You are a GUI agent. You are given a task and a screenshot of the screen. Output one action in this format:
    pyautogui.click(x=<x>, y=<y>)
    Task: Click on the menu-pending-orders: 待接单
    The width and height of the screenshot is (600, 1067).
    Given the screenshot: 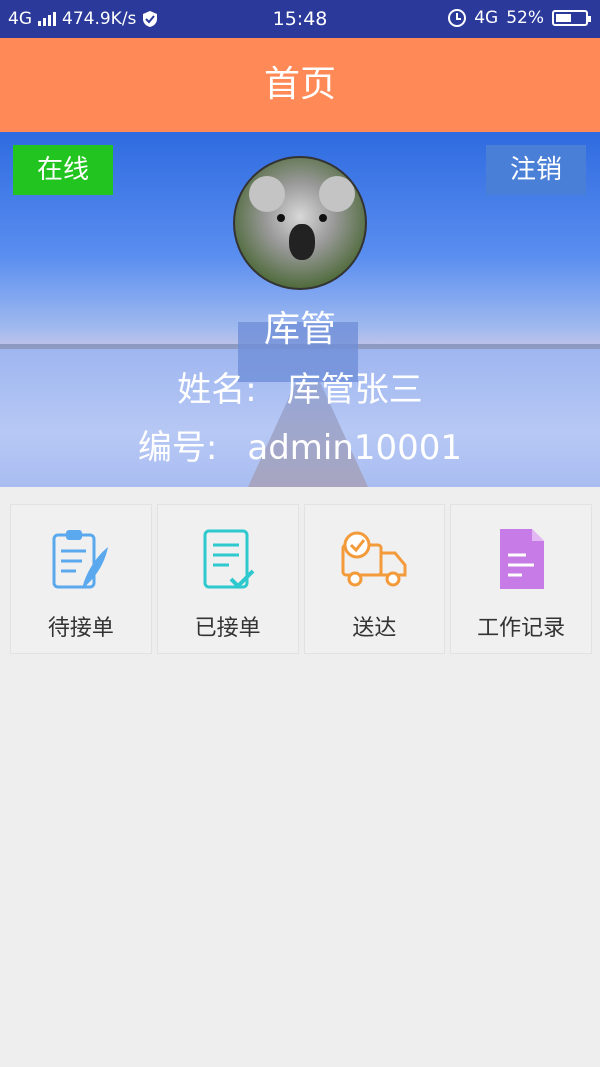 What is the action you would take?
    pyautogui.click(x=81, y=579)
    